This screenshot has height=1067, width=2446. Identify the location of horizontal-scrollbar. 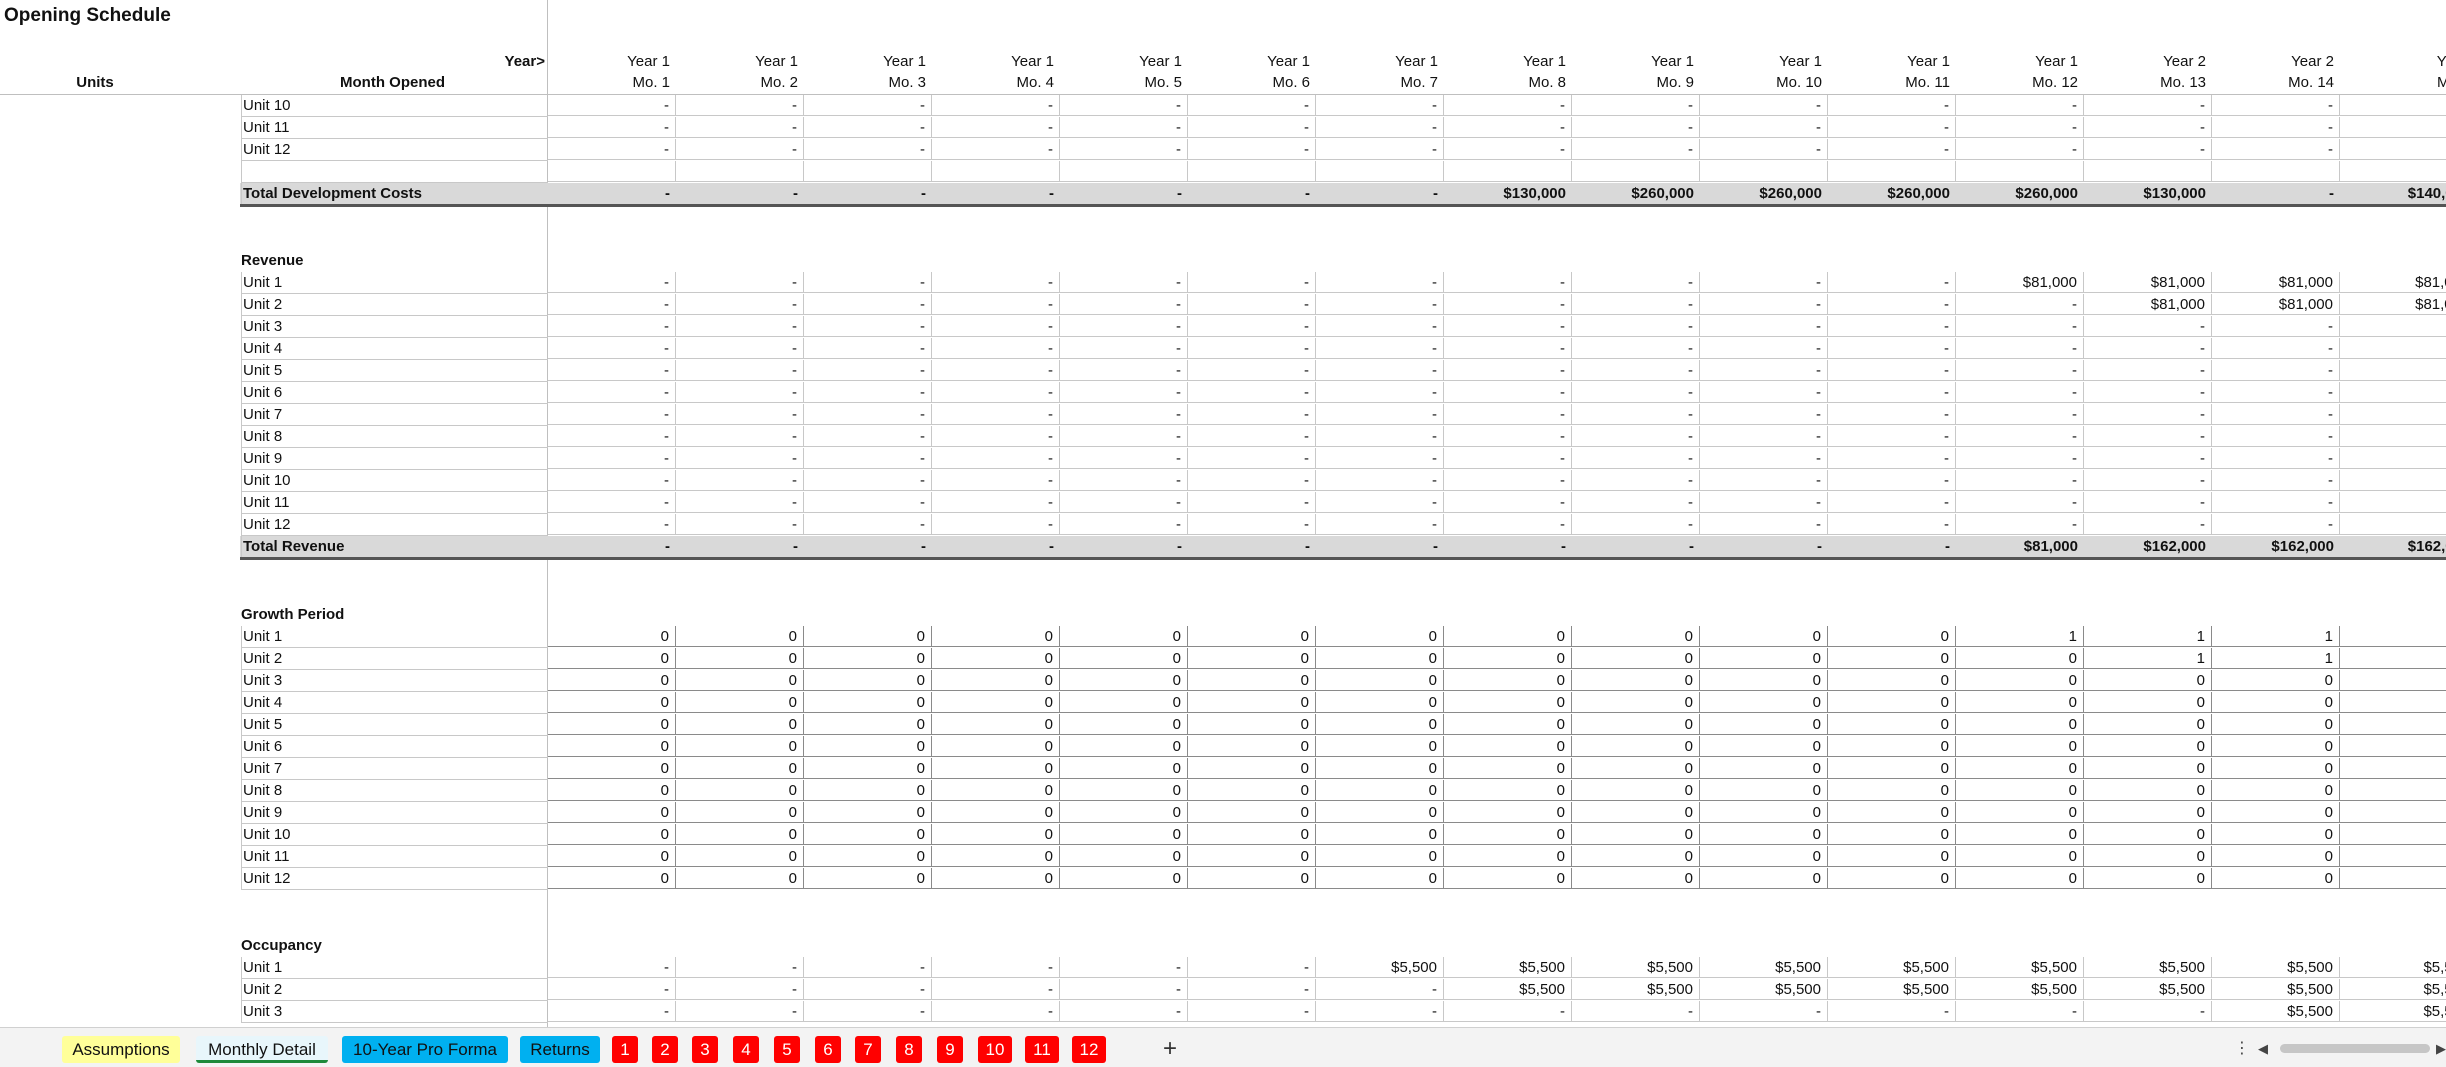
(2355, 1048).